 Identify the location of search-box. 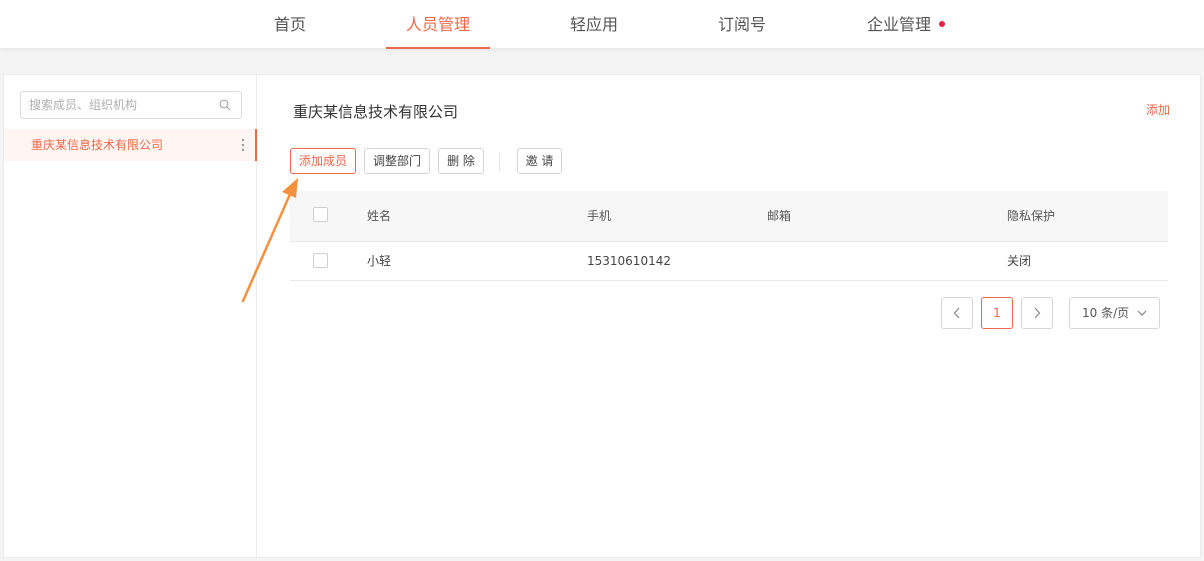
(131, 105).